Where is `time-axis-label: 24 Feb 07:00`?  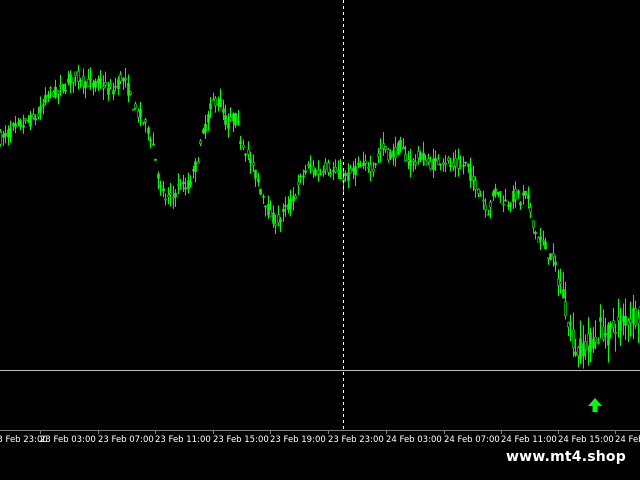
time-axis-label: 24 Feb 07:00 is located at coordinates (472, 440).